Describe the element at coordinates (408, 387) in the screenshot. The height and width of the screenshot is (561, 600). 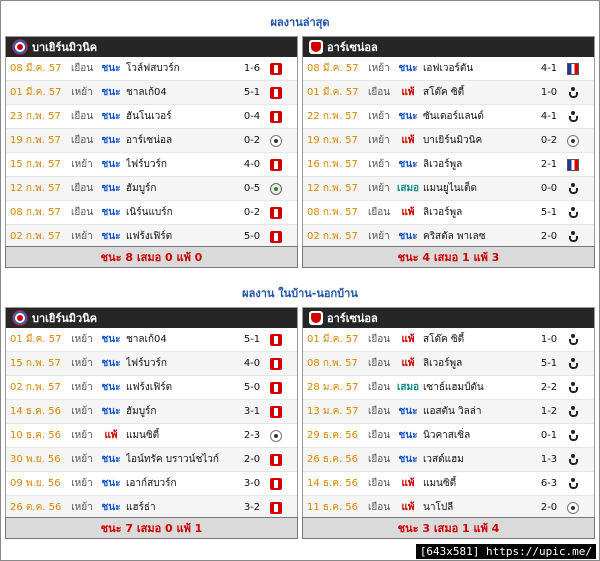
I see `match-result: เสมอ` at that location.